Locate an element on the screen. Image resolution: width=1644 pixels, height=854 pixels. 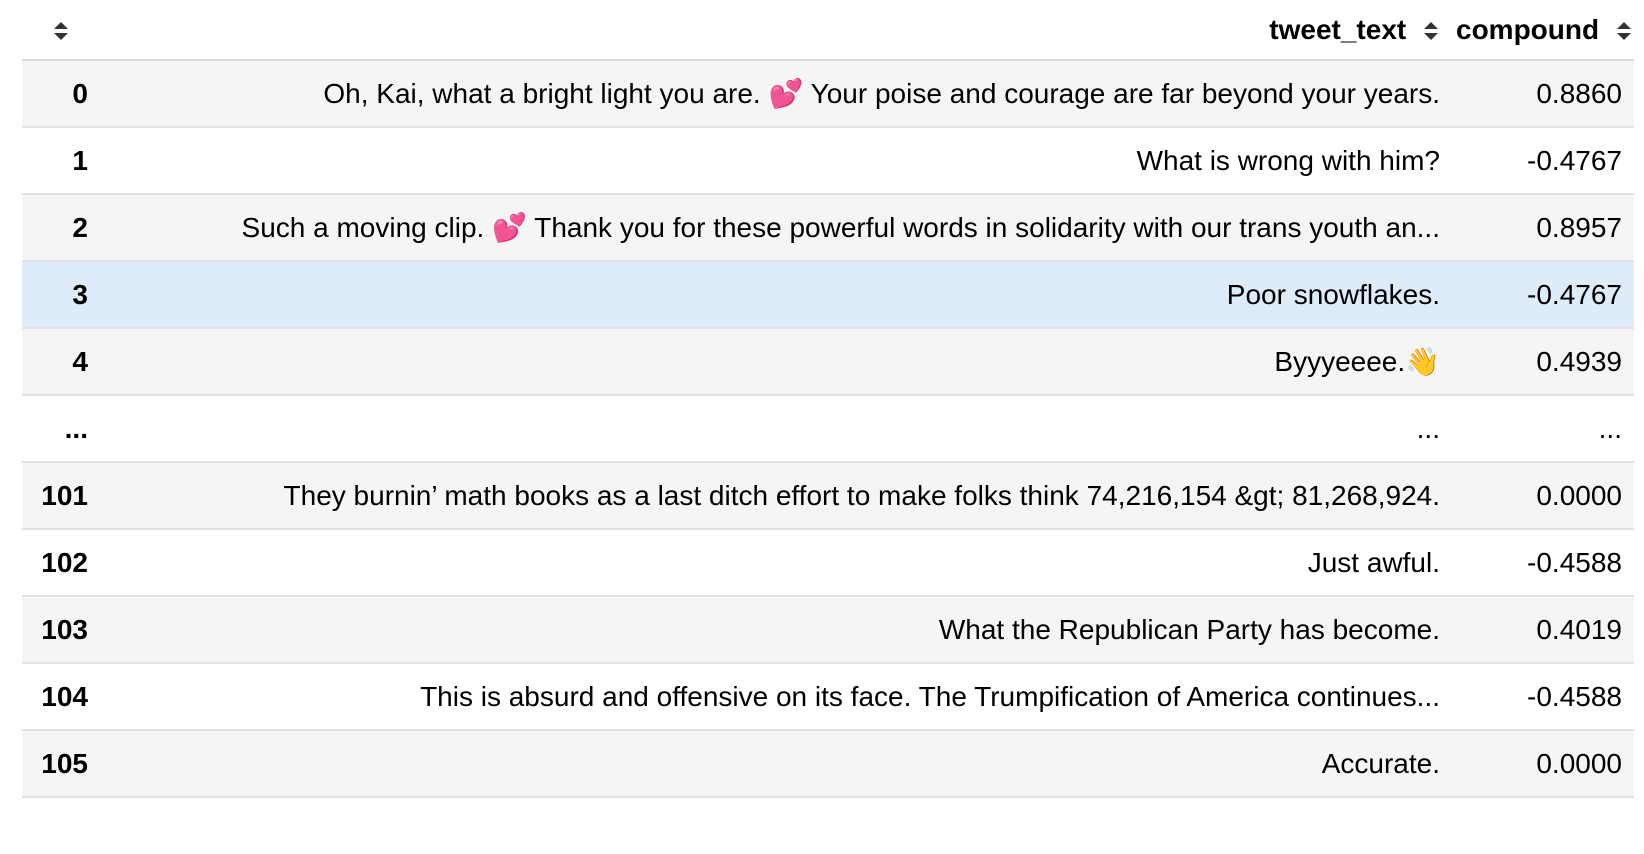
column-header-index is located at coordinates (61, 30).